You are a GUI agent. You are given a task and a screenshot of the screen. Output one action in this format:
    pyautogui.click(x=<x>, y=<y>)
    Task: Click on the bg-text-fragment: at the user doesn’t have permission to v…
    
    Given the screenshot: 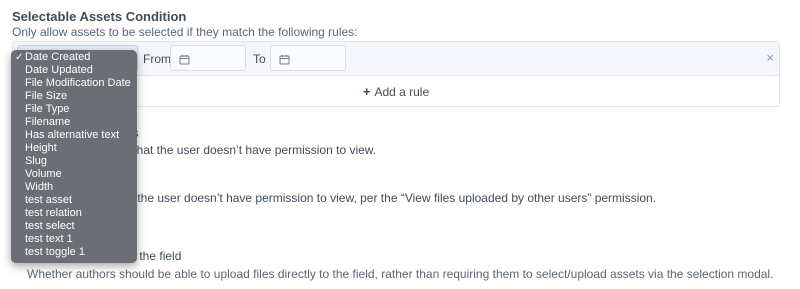 What is the action you would take?
    pyautogui.click(x=390, y=198)
    